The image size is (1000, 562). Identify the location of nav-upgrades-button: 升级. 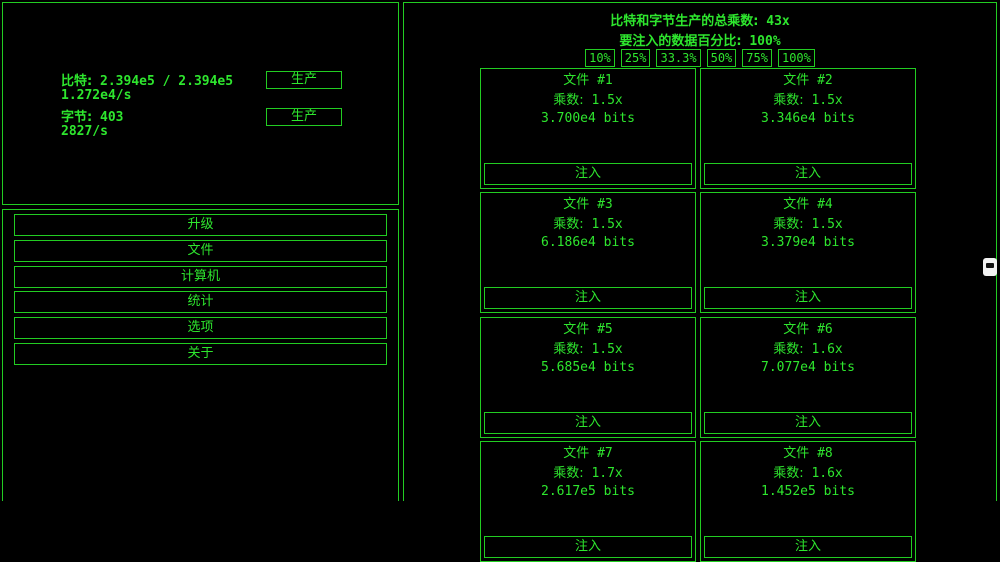
(200, 225).